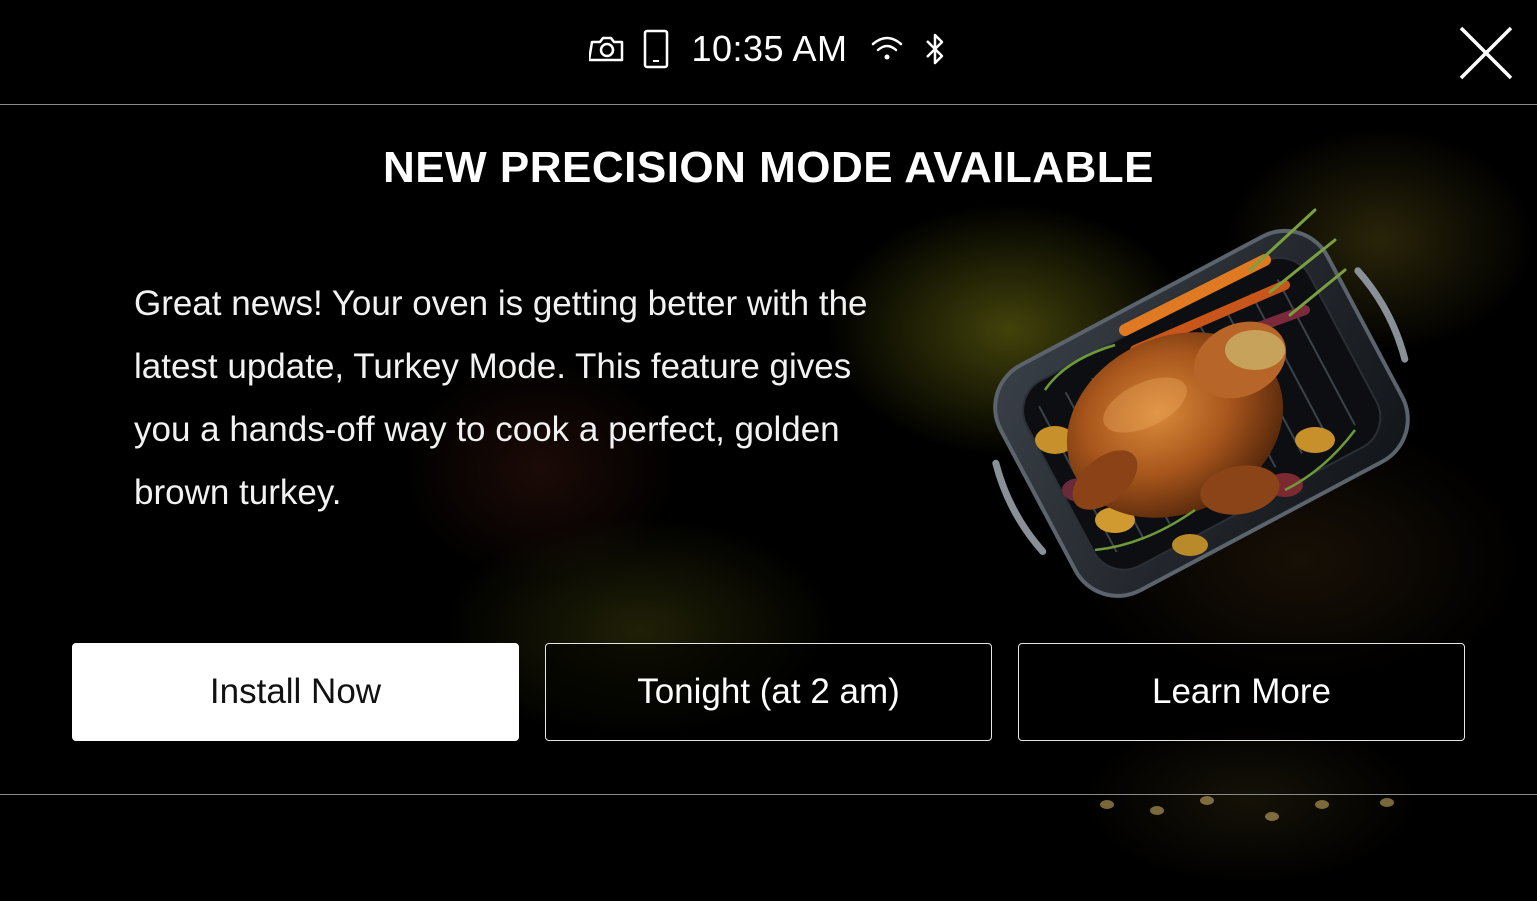 This screenshot has height=901, width=1537. Describe the element at coordinates (1255, 810) in the screenshot. I see `background-crumbs` at that location.